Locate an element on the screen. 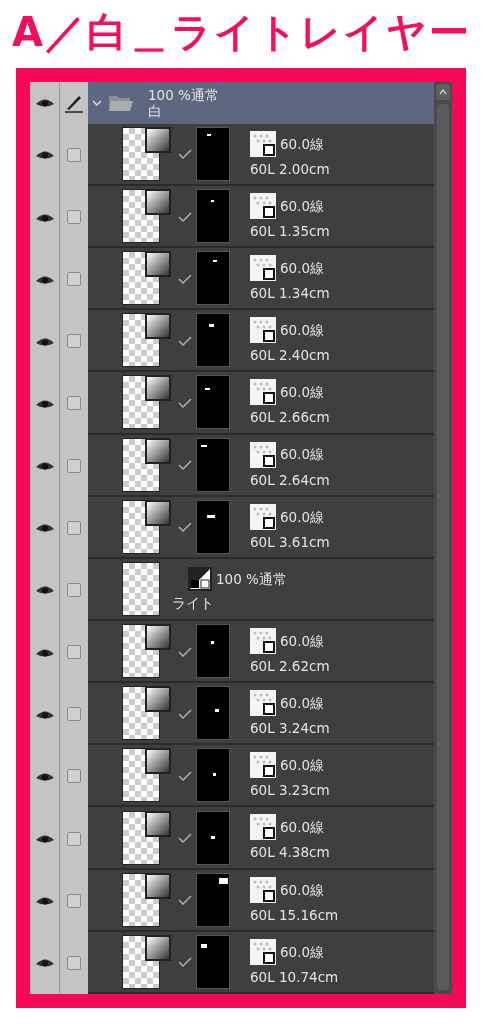 This screenshot has height=1024, width=483. tone-lines-label: 60L 15.16cm is located at coordinates (294, 914).